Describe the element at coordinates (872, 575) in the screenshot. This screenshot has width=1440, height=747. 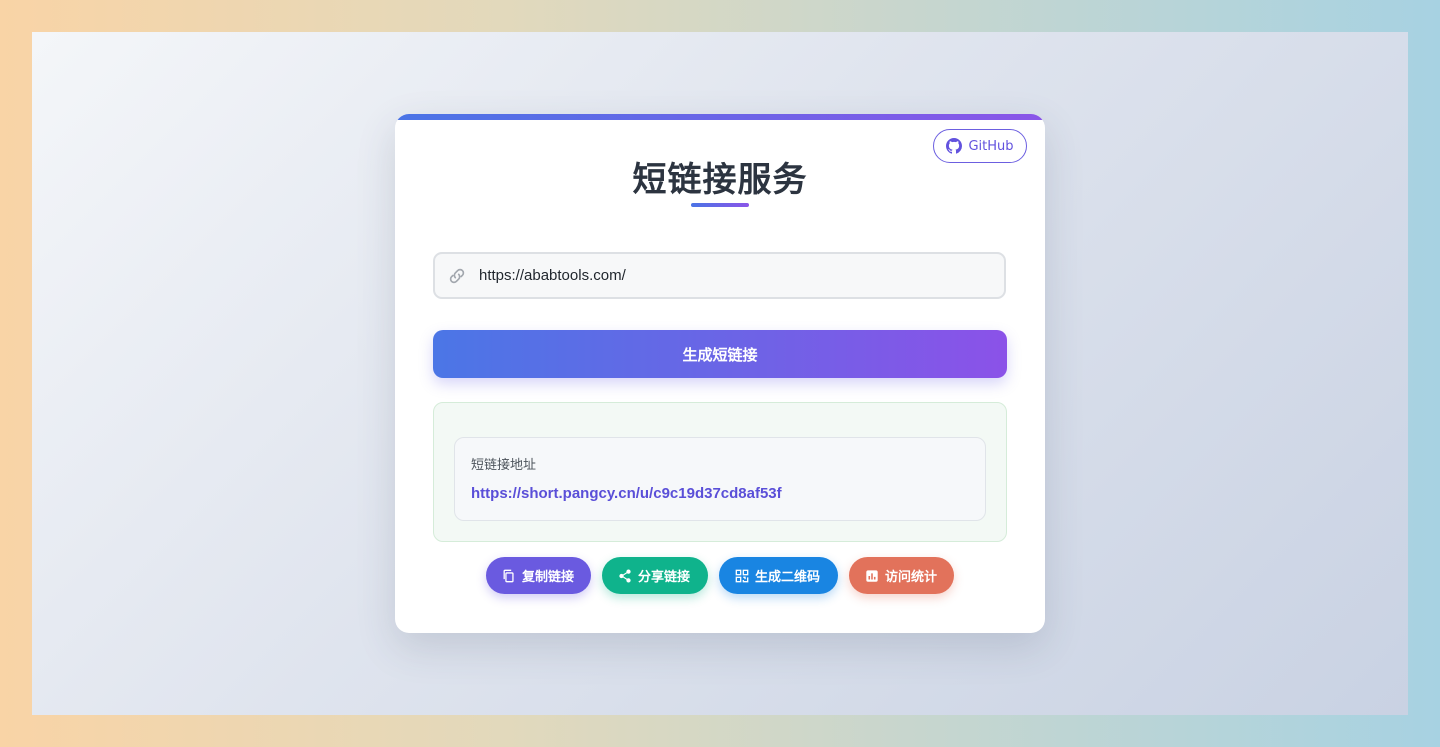
I see `chart-icon` at that location.